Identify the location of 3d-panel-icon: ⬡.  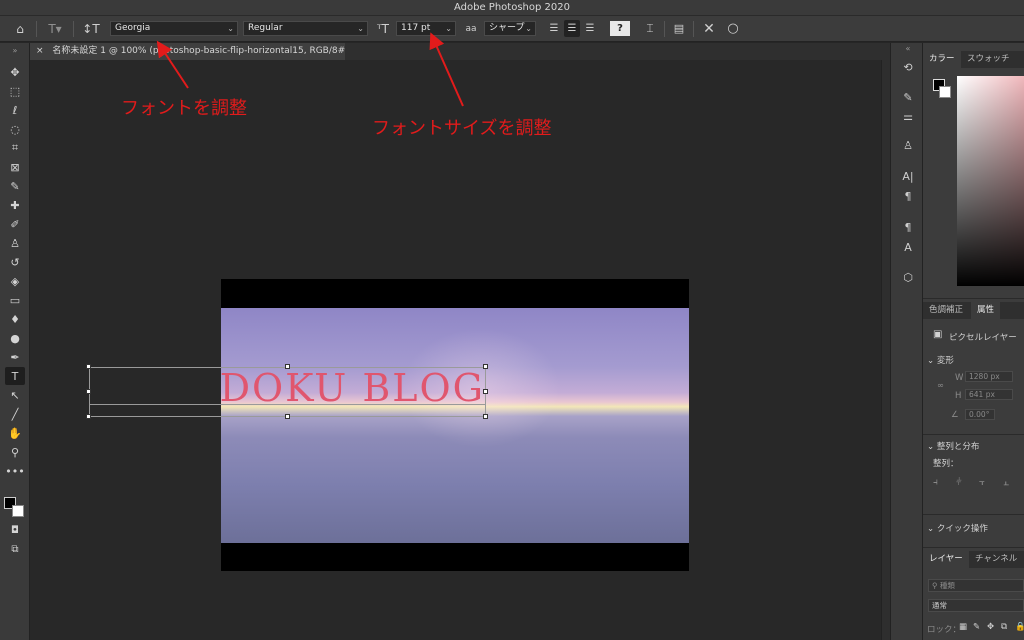
(908, 277).